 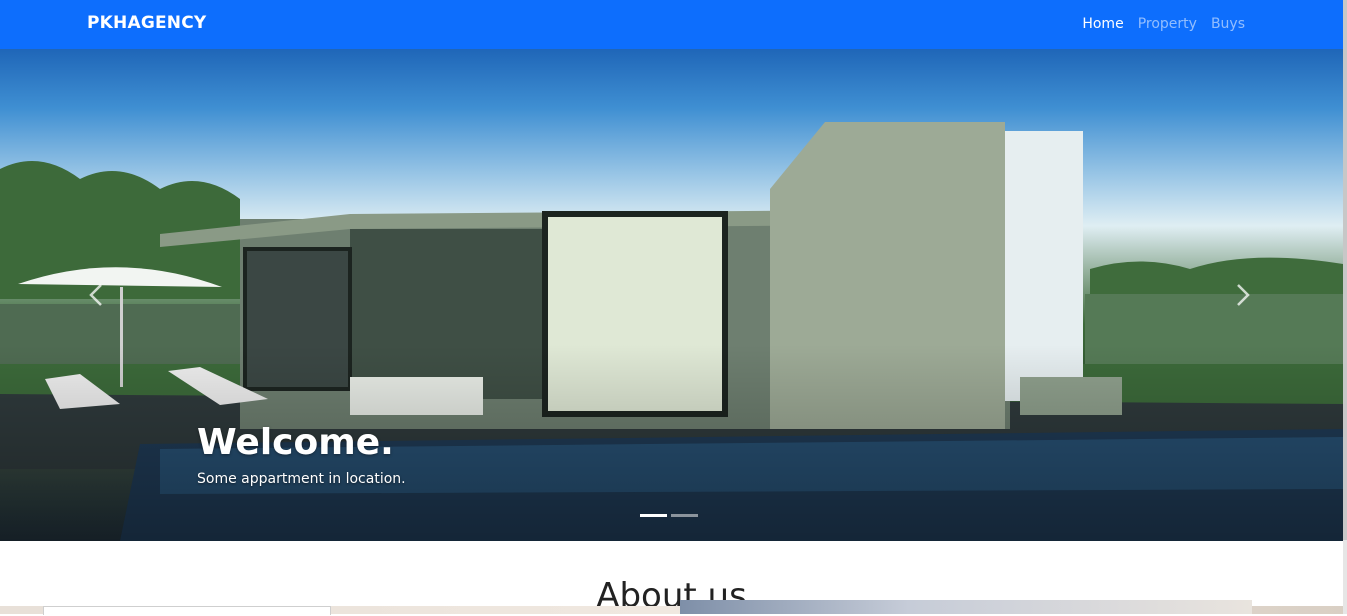 I want to click on nav-link-property: Property, so click(x=1167, y=24).